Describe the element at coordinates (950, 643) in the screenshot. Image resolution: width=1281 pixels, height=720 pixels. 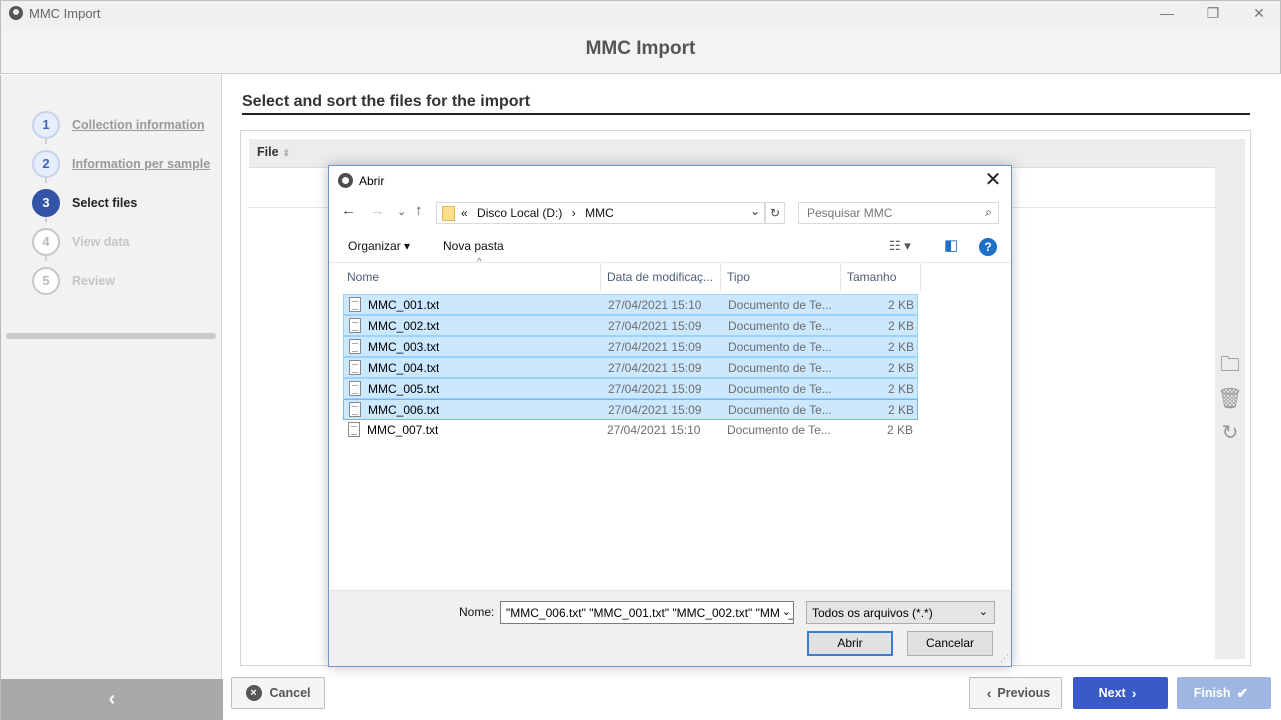
I see `dialog-cancel-button: Cancelar` at that location.